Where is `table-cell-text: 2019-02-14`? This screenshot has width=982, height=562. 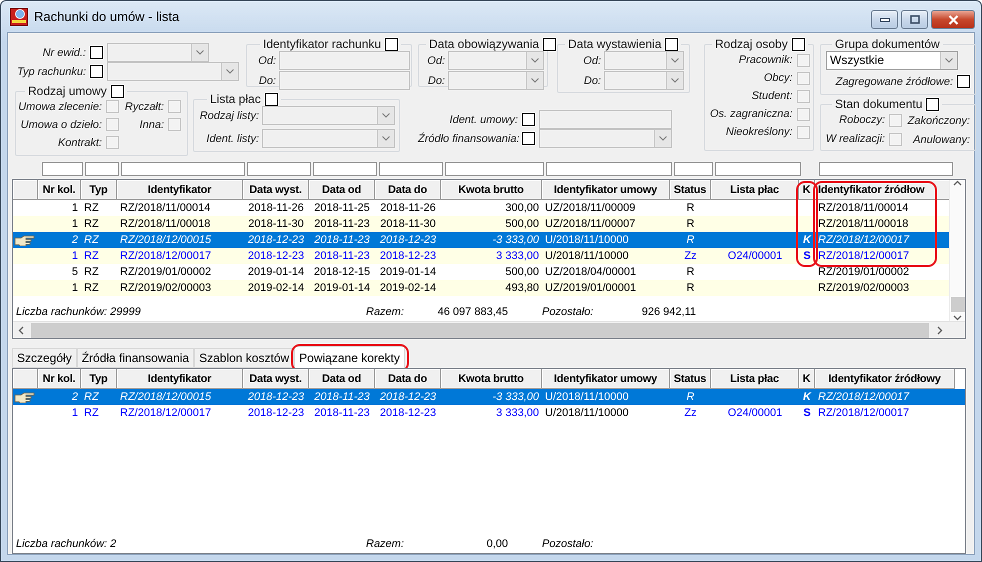
table-cell-text: 2019-02-14 is located at coordinates (408, 288).